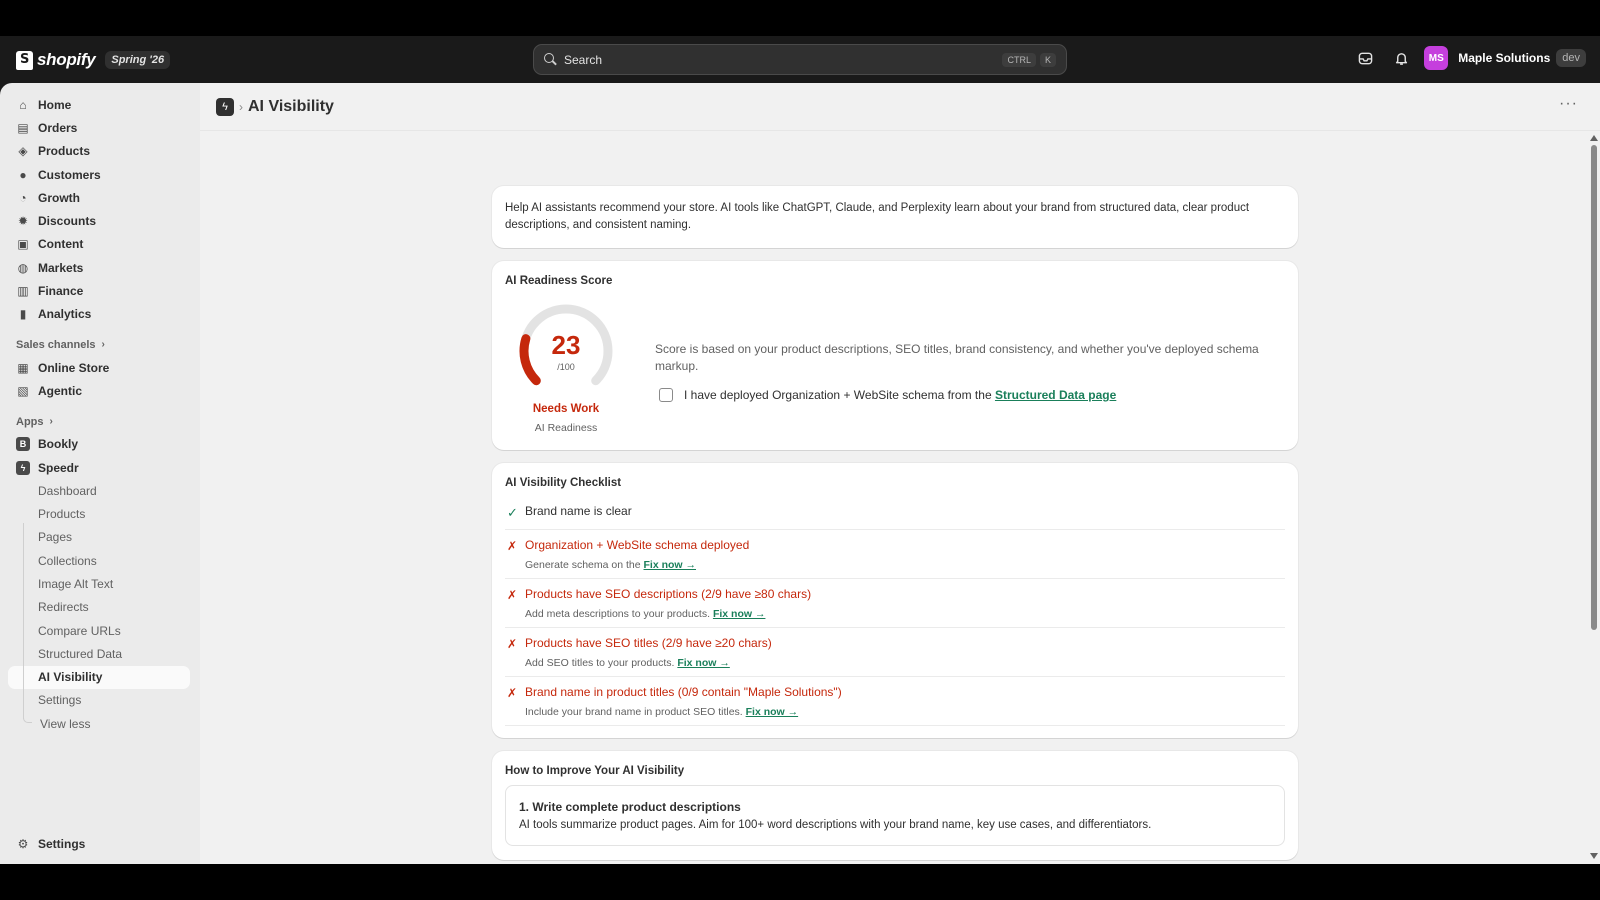  Describe the element at coordinates (100, 490) in the screenshot. I see `sidebar-subitem-dashboard: Dashboard` at that location.